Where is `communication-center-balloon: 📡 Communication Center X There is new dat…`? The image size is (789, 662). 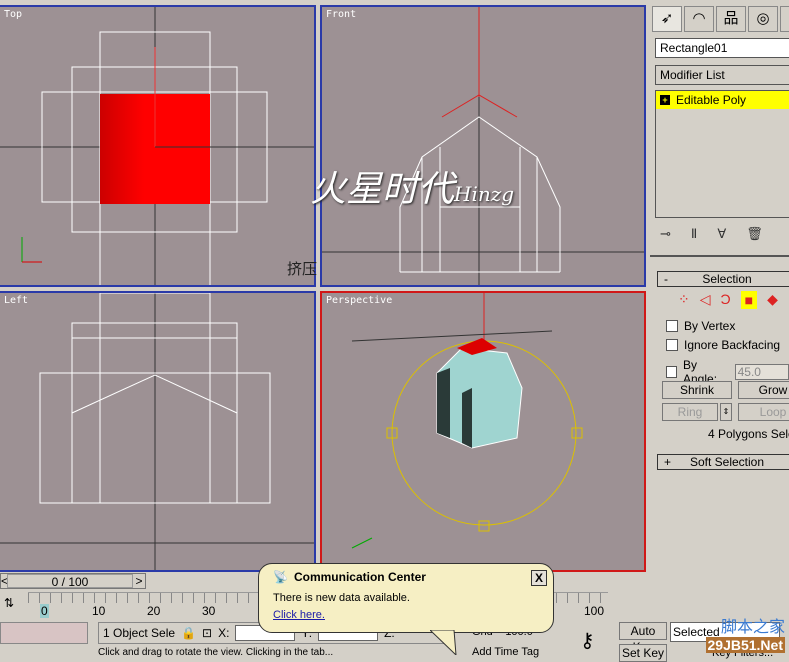
communication-center-balloon: 📡 Communication Center X There is new dat… is located at coordinates (406, 598).